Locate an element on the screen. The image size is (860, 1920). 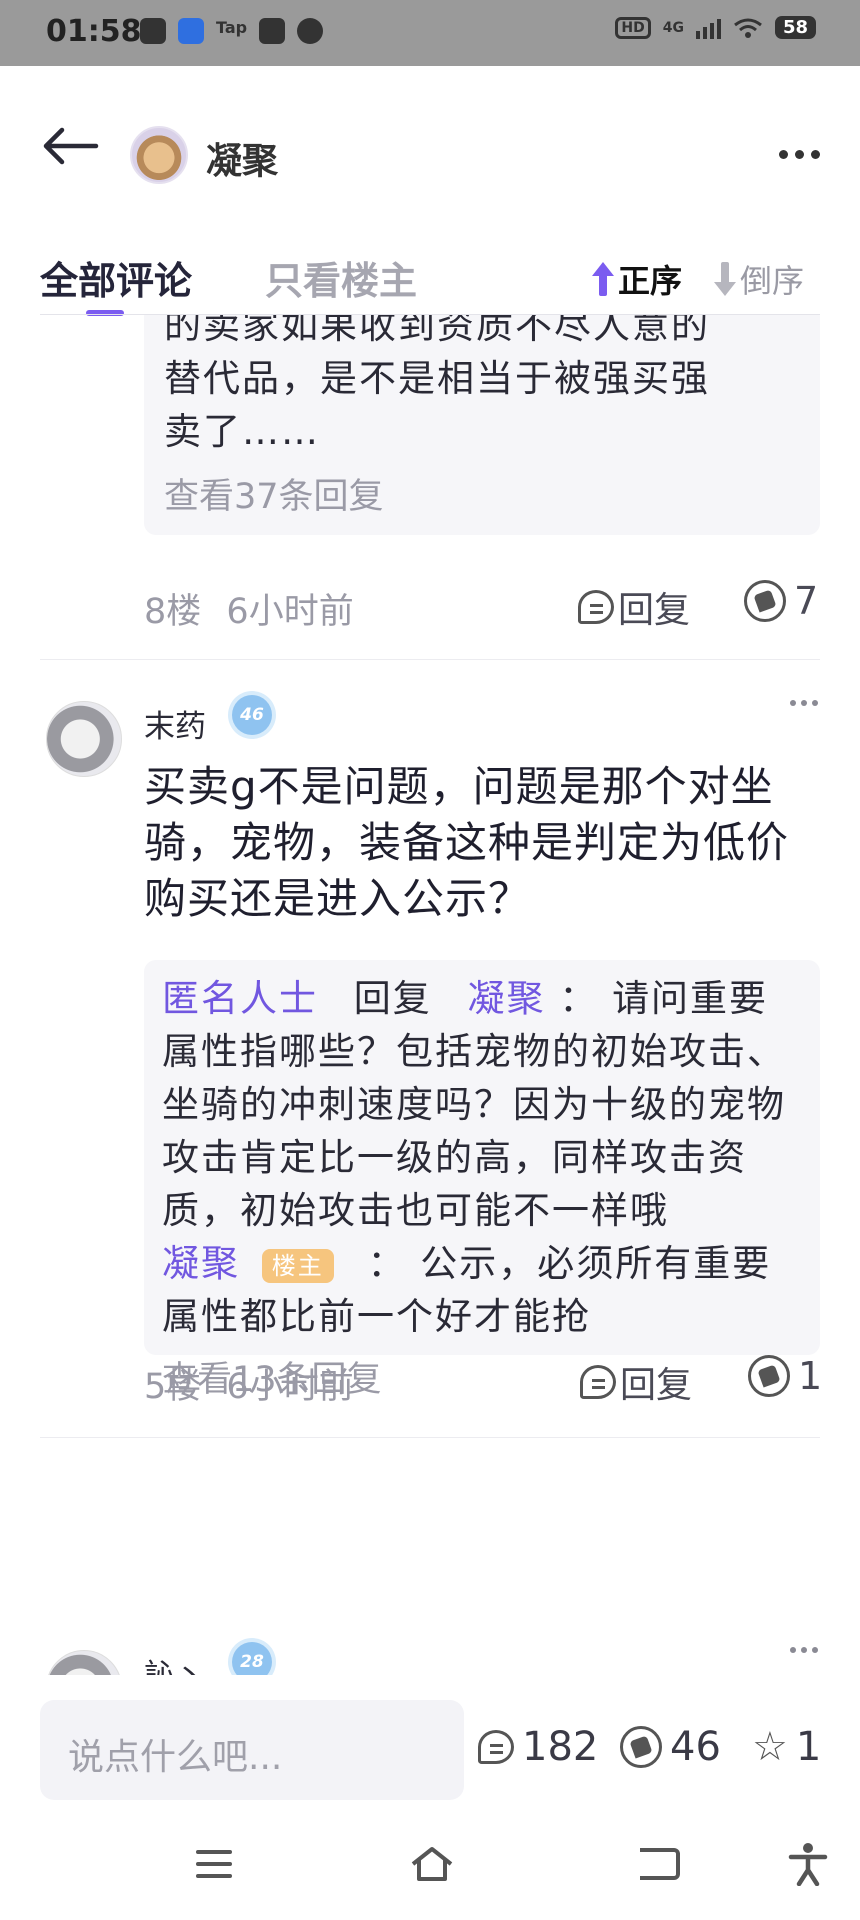
commenter-name: 訫丶 is located at coordinates (175, 1662).